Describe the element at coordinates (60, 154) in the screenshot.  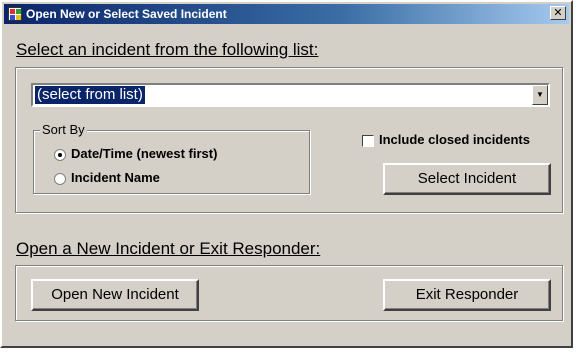
I see `radio-selected-icon` at that location.